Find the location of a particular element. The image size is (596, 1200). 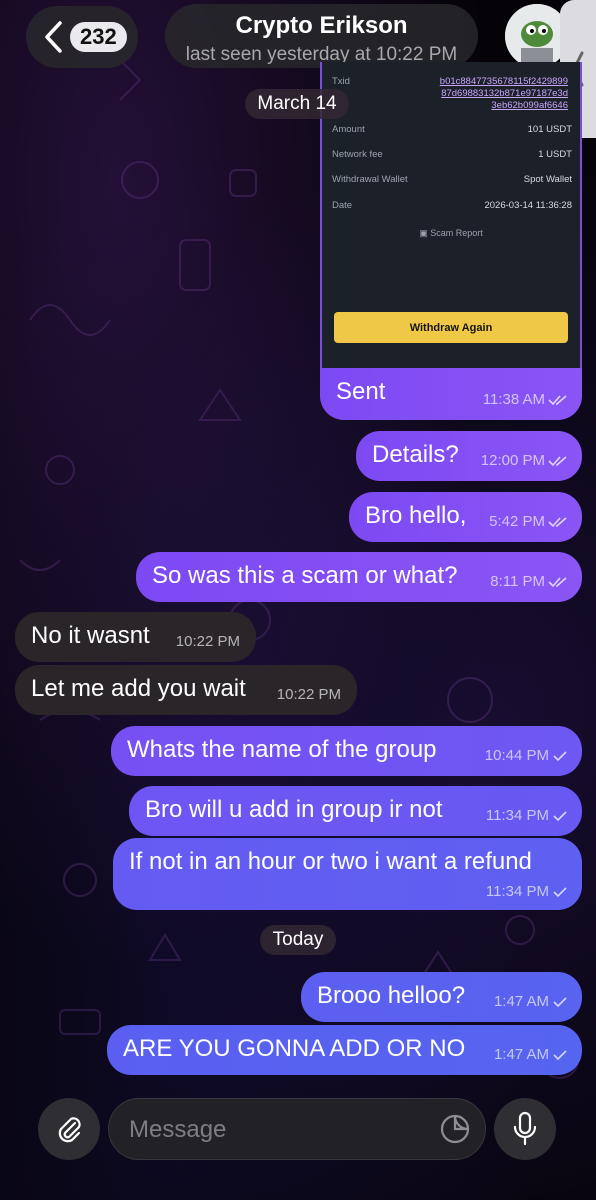

message-text: Sent is located at coordinates (361, 391).